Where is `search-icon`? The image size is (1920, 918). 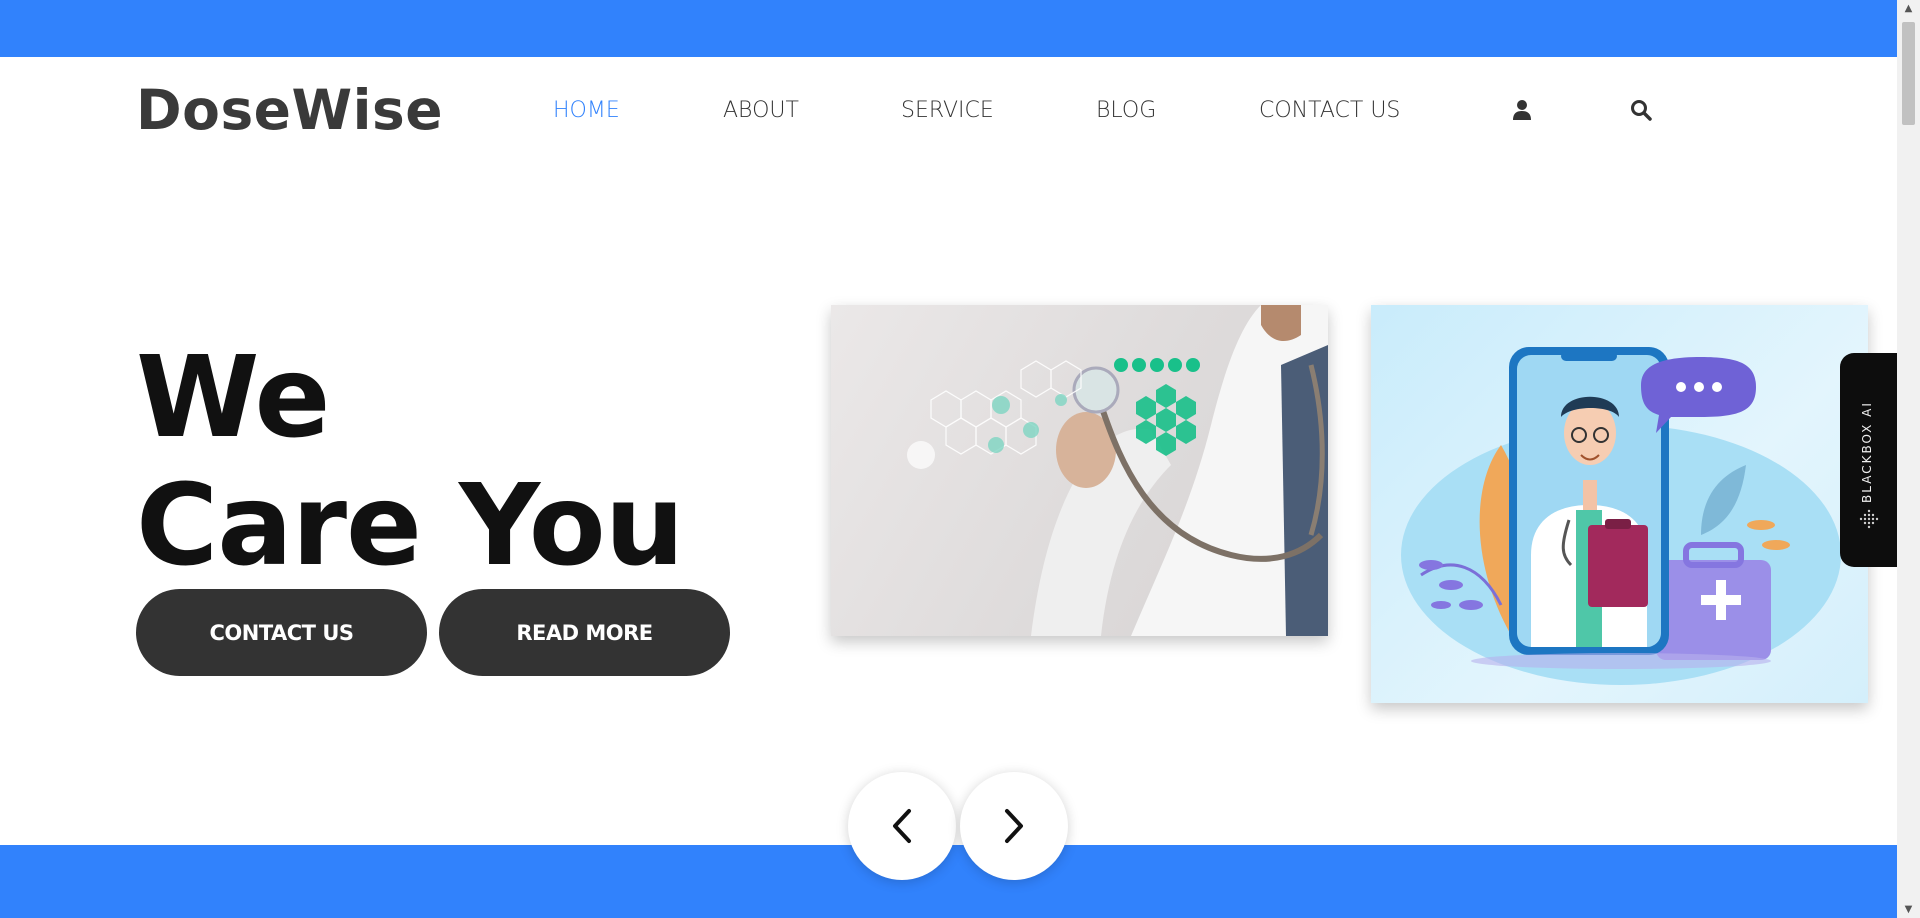
search-icon is located at coordinates (1641, 110).